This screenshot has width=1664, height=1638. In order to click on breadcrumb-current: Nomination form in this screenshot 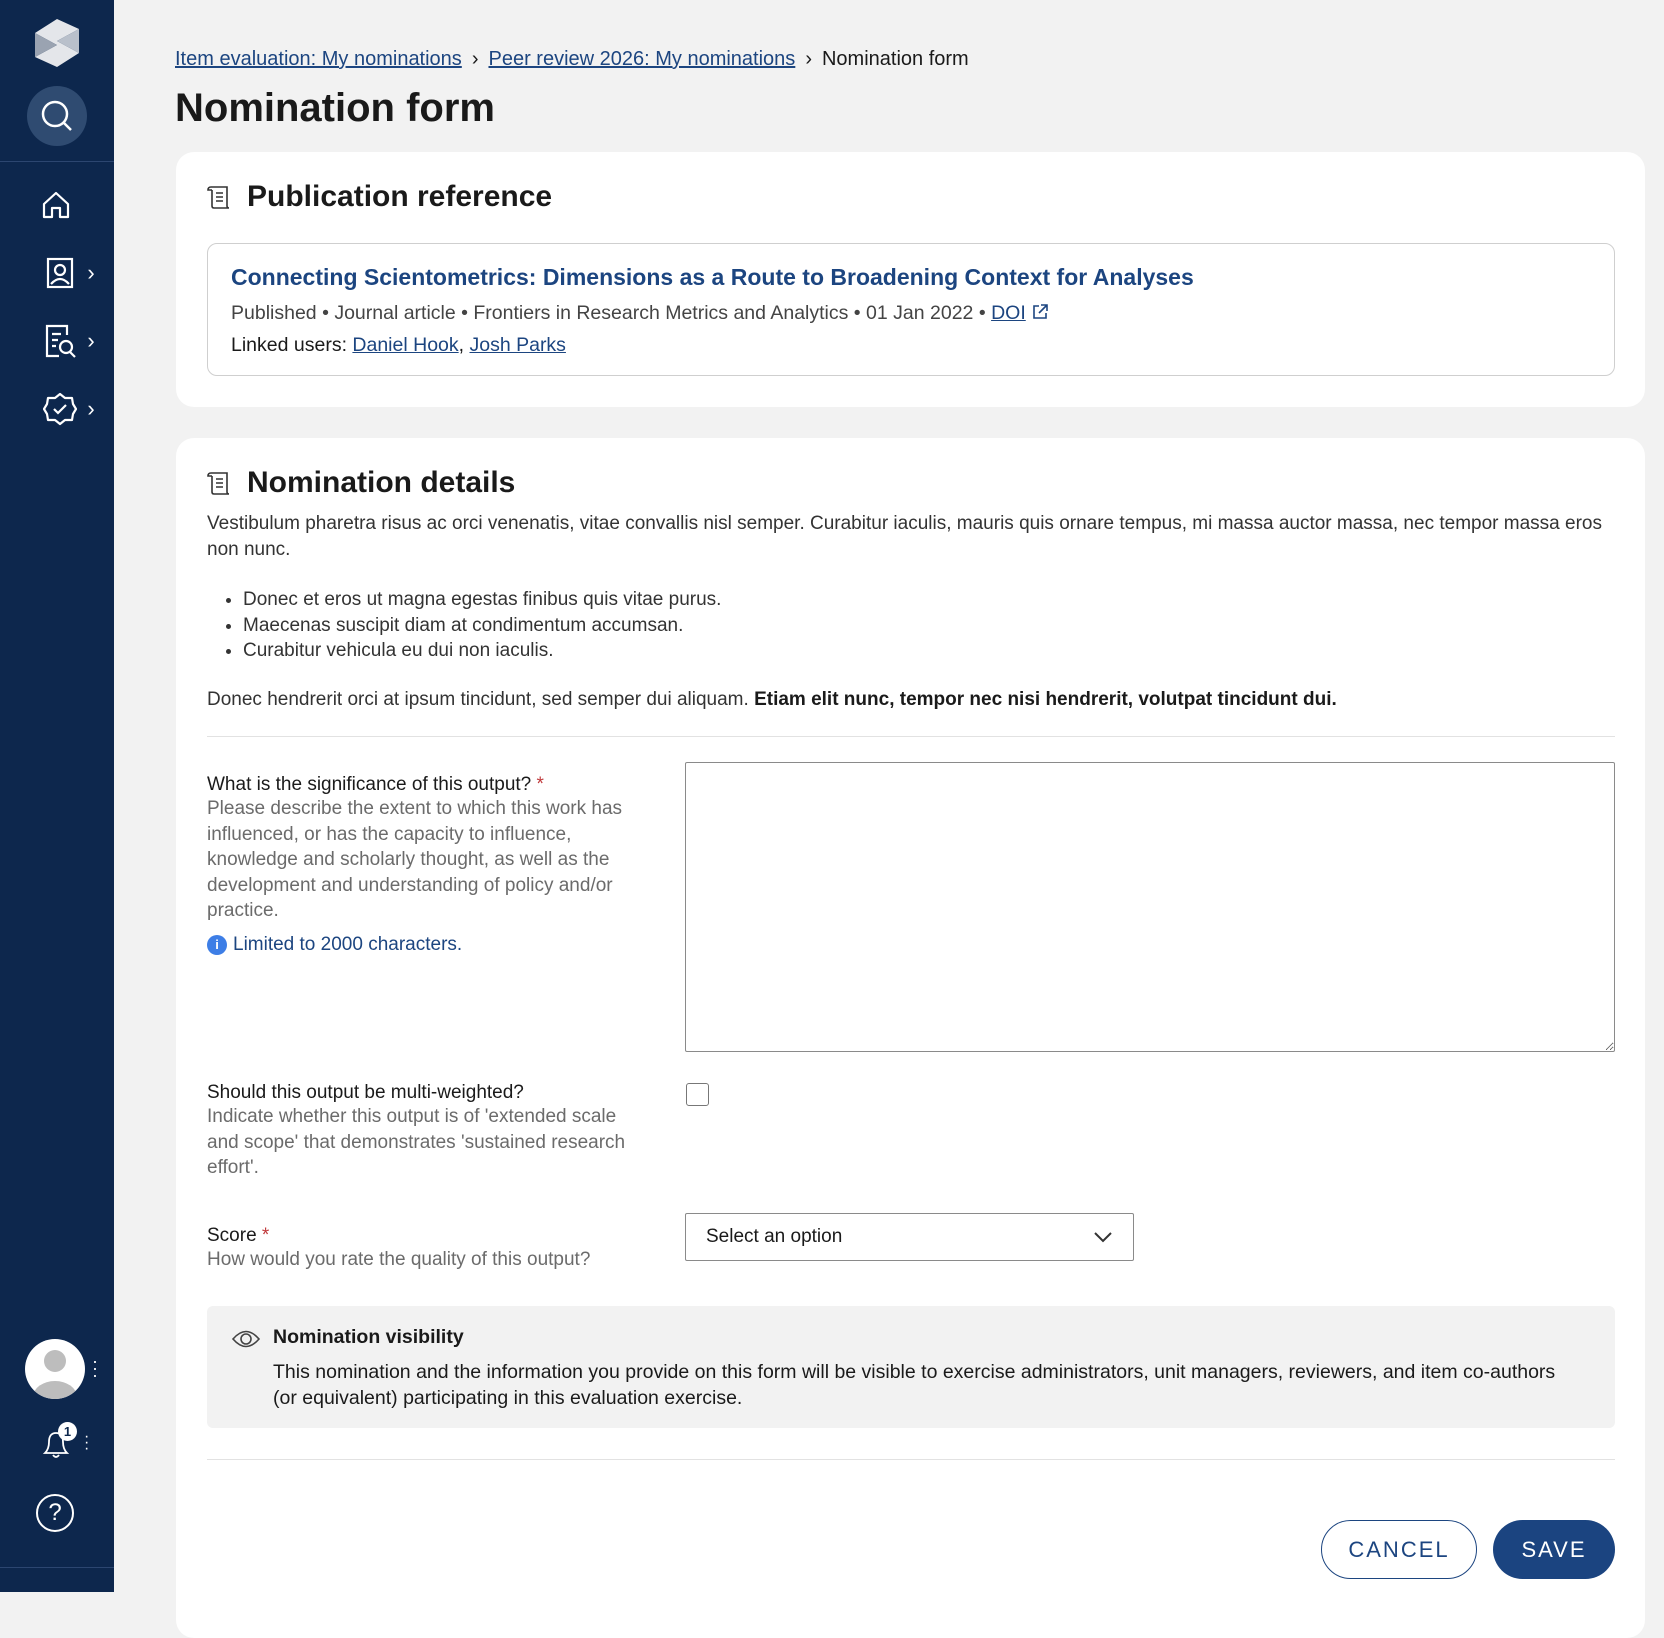, I will do `click(895, 59)`.